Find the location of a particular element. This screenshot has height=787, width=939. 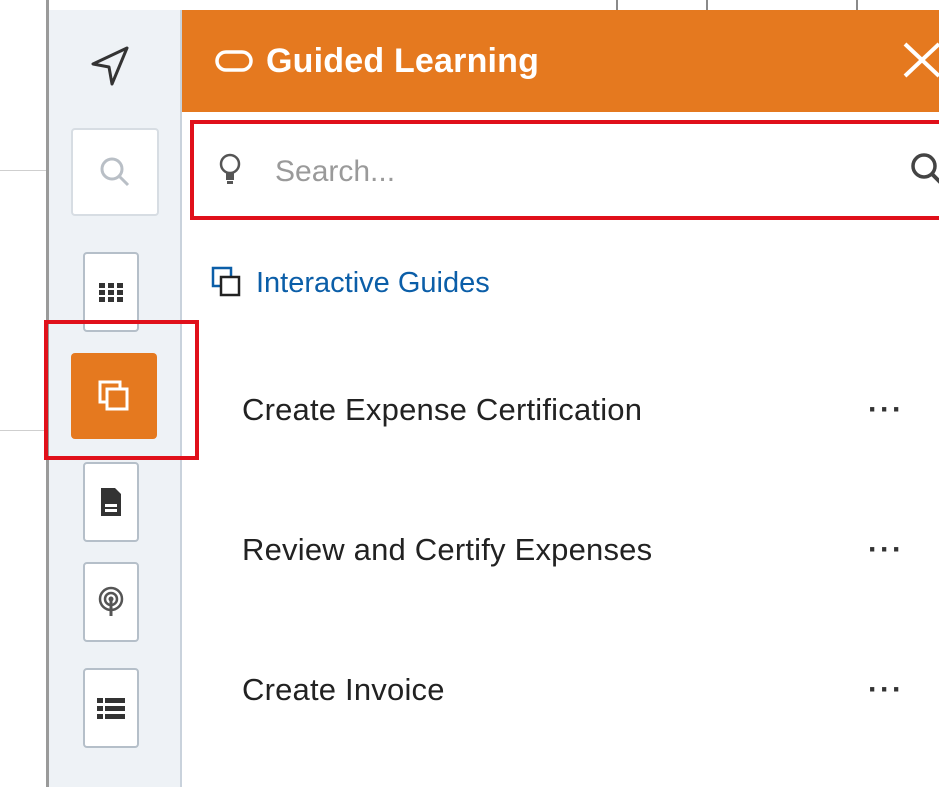

list-icon is located at coordinates (111, 708).